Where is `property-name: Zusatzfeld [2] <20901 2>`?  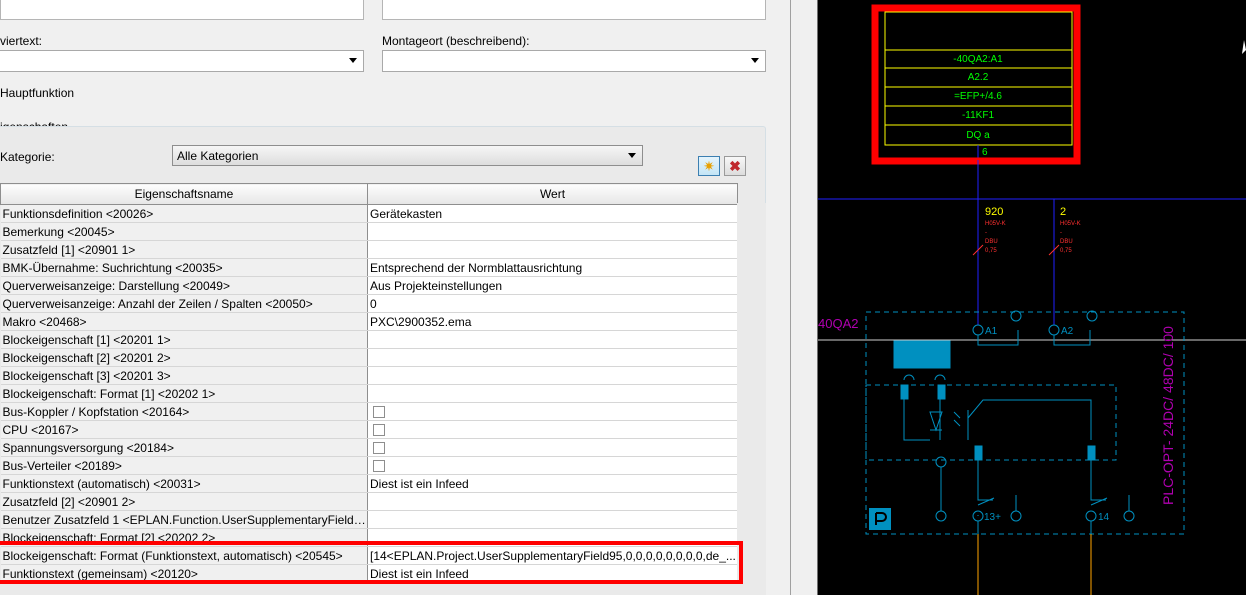 property-name: Zusatzfeld [2] <20901 2> is located at coordinates (184, 501).